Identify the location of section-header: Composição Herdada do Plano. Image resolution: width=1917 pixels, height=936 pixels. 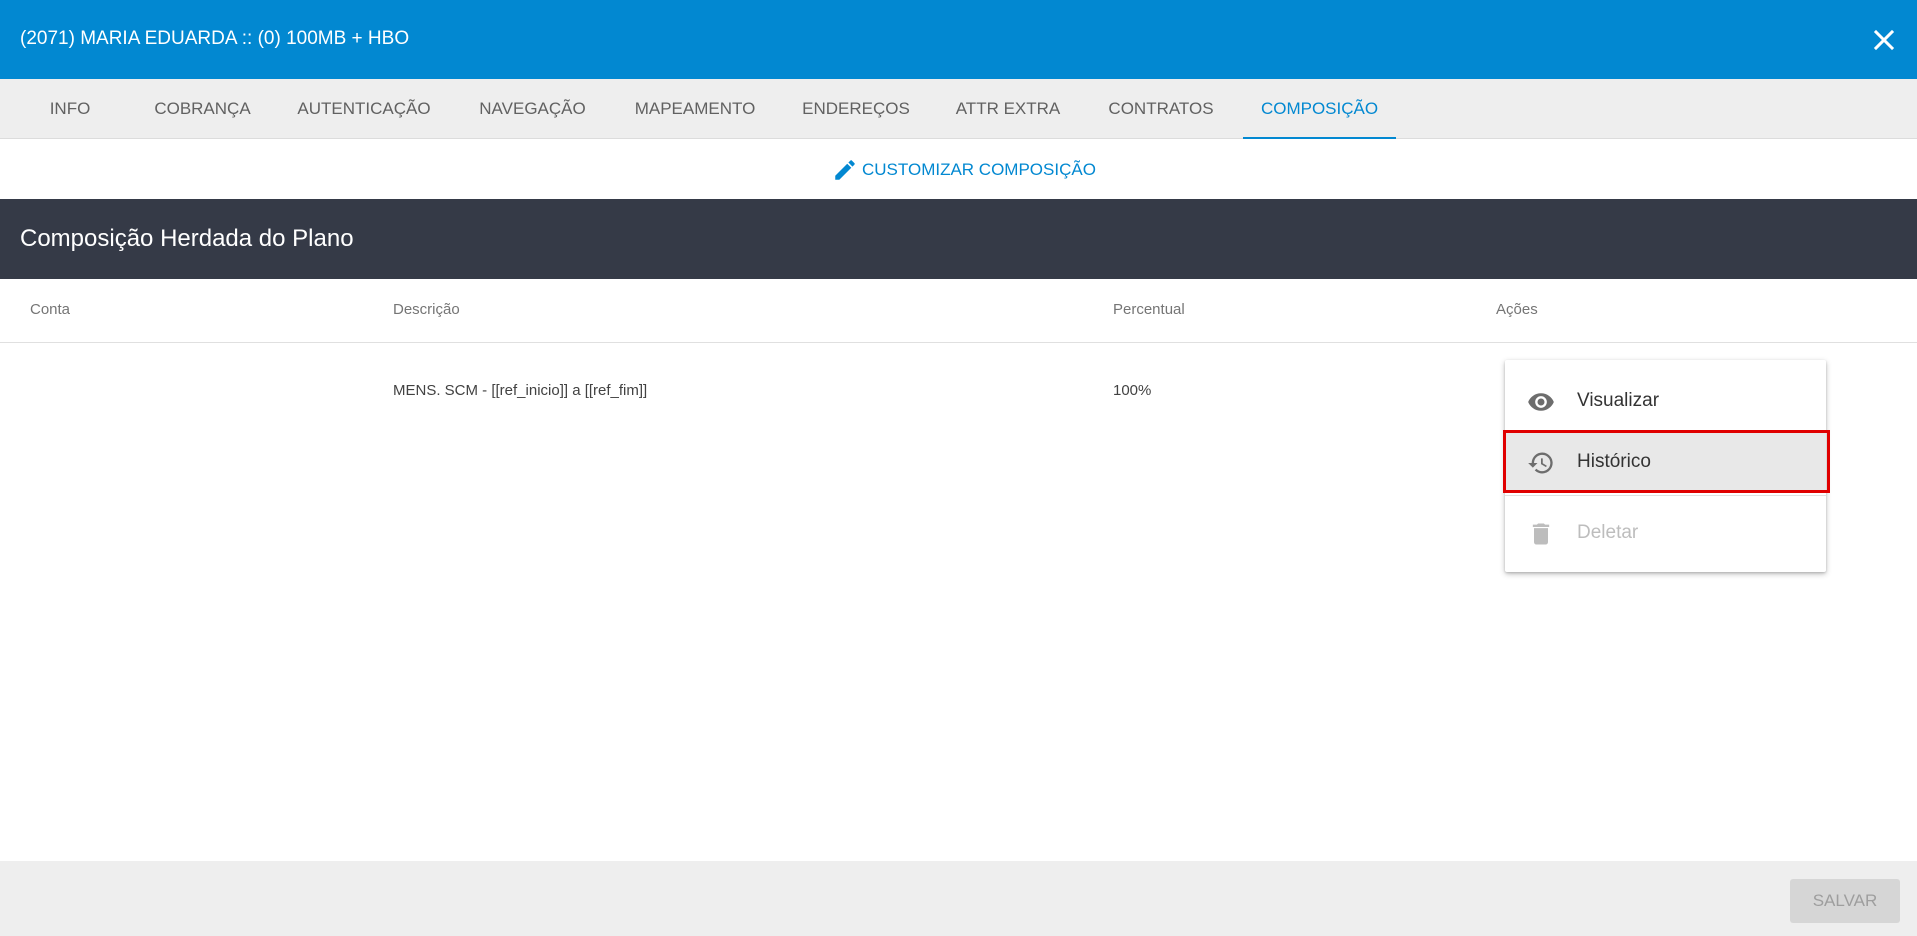
(958, 239).